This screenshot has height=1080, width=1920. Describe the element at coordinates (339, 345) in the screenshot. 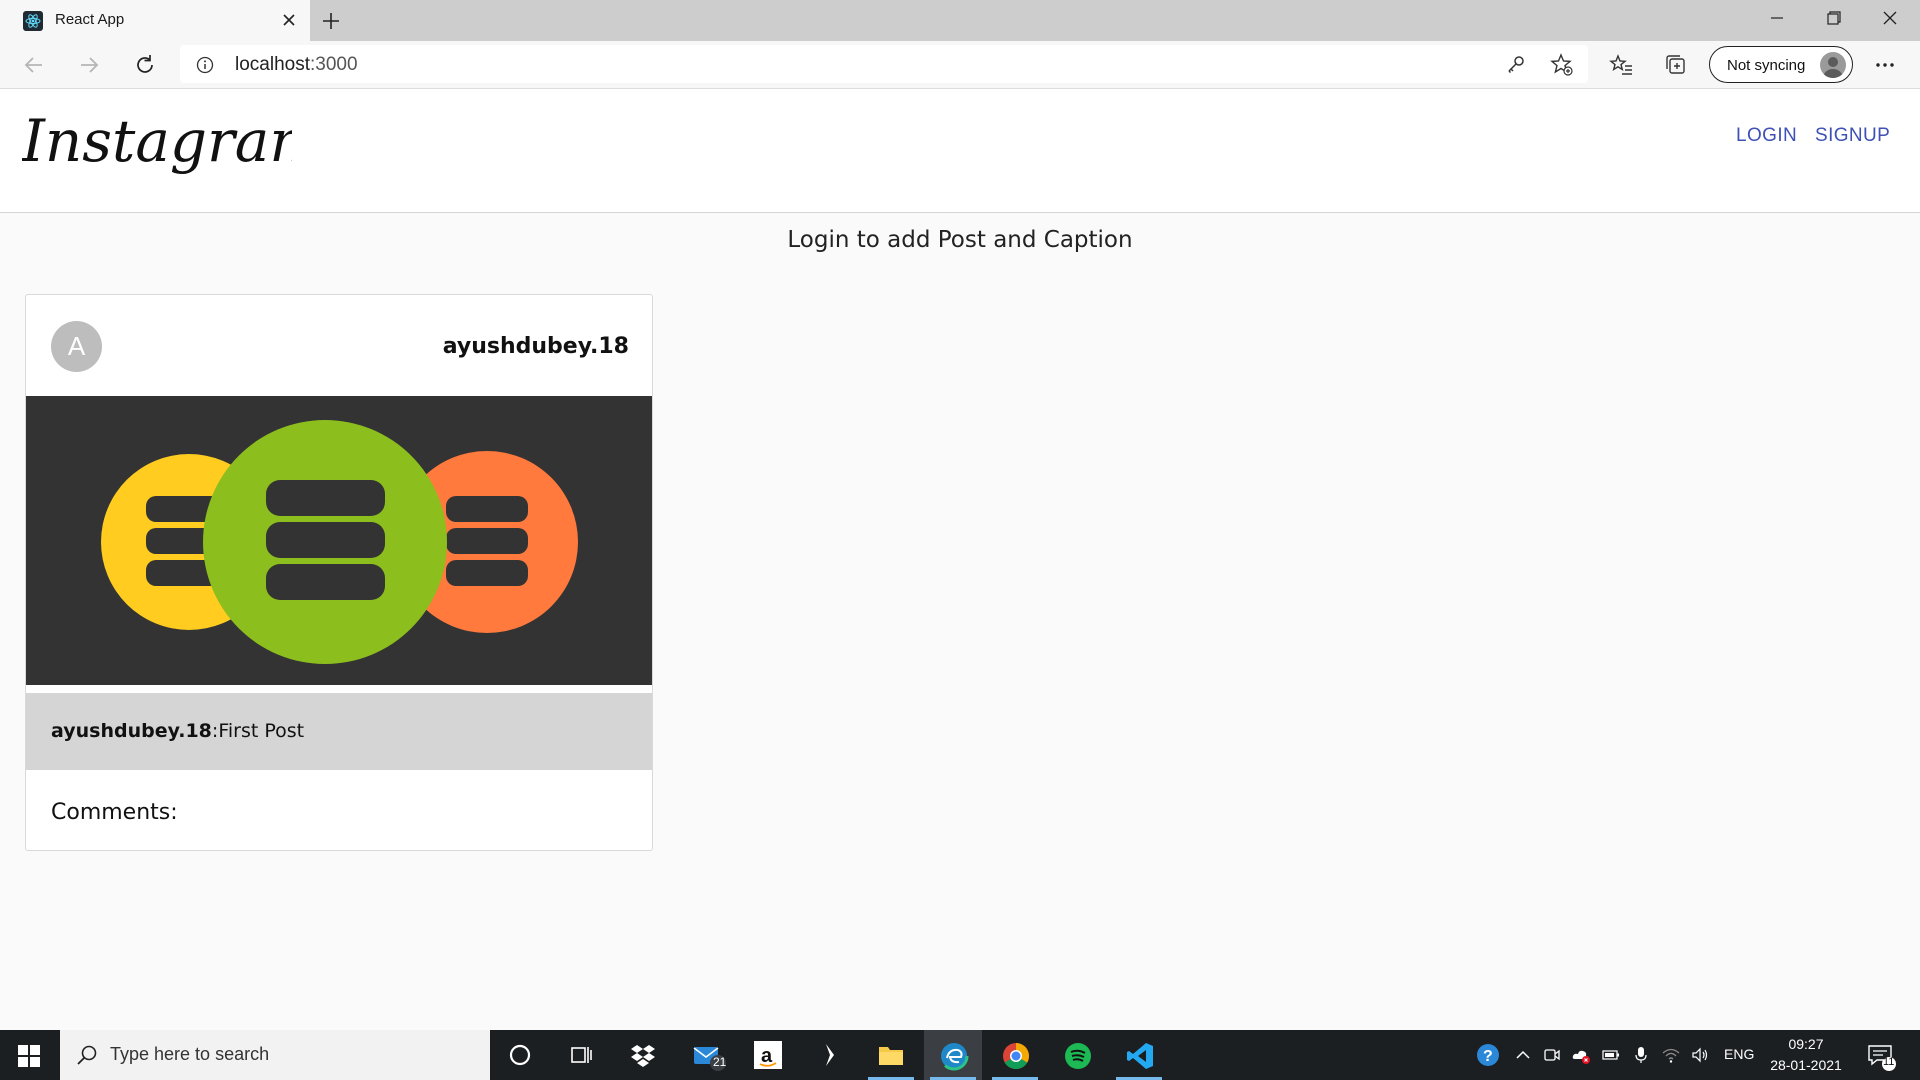

I see `post-header: A ayushdubey.18` at that location.